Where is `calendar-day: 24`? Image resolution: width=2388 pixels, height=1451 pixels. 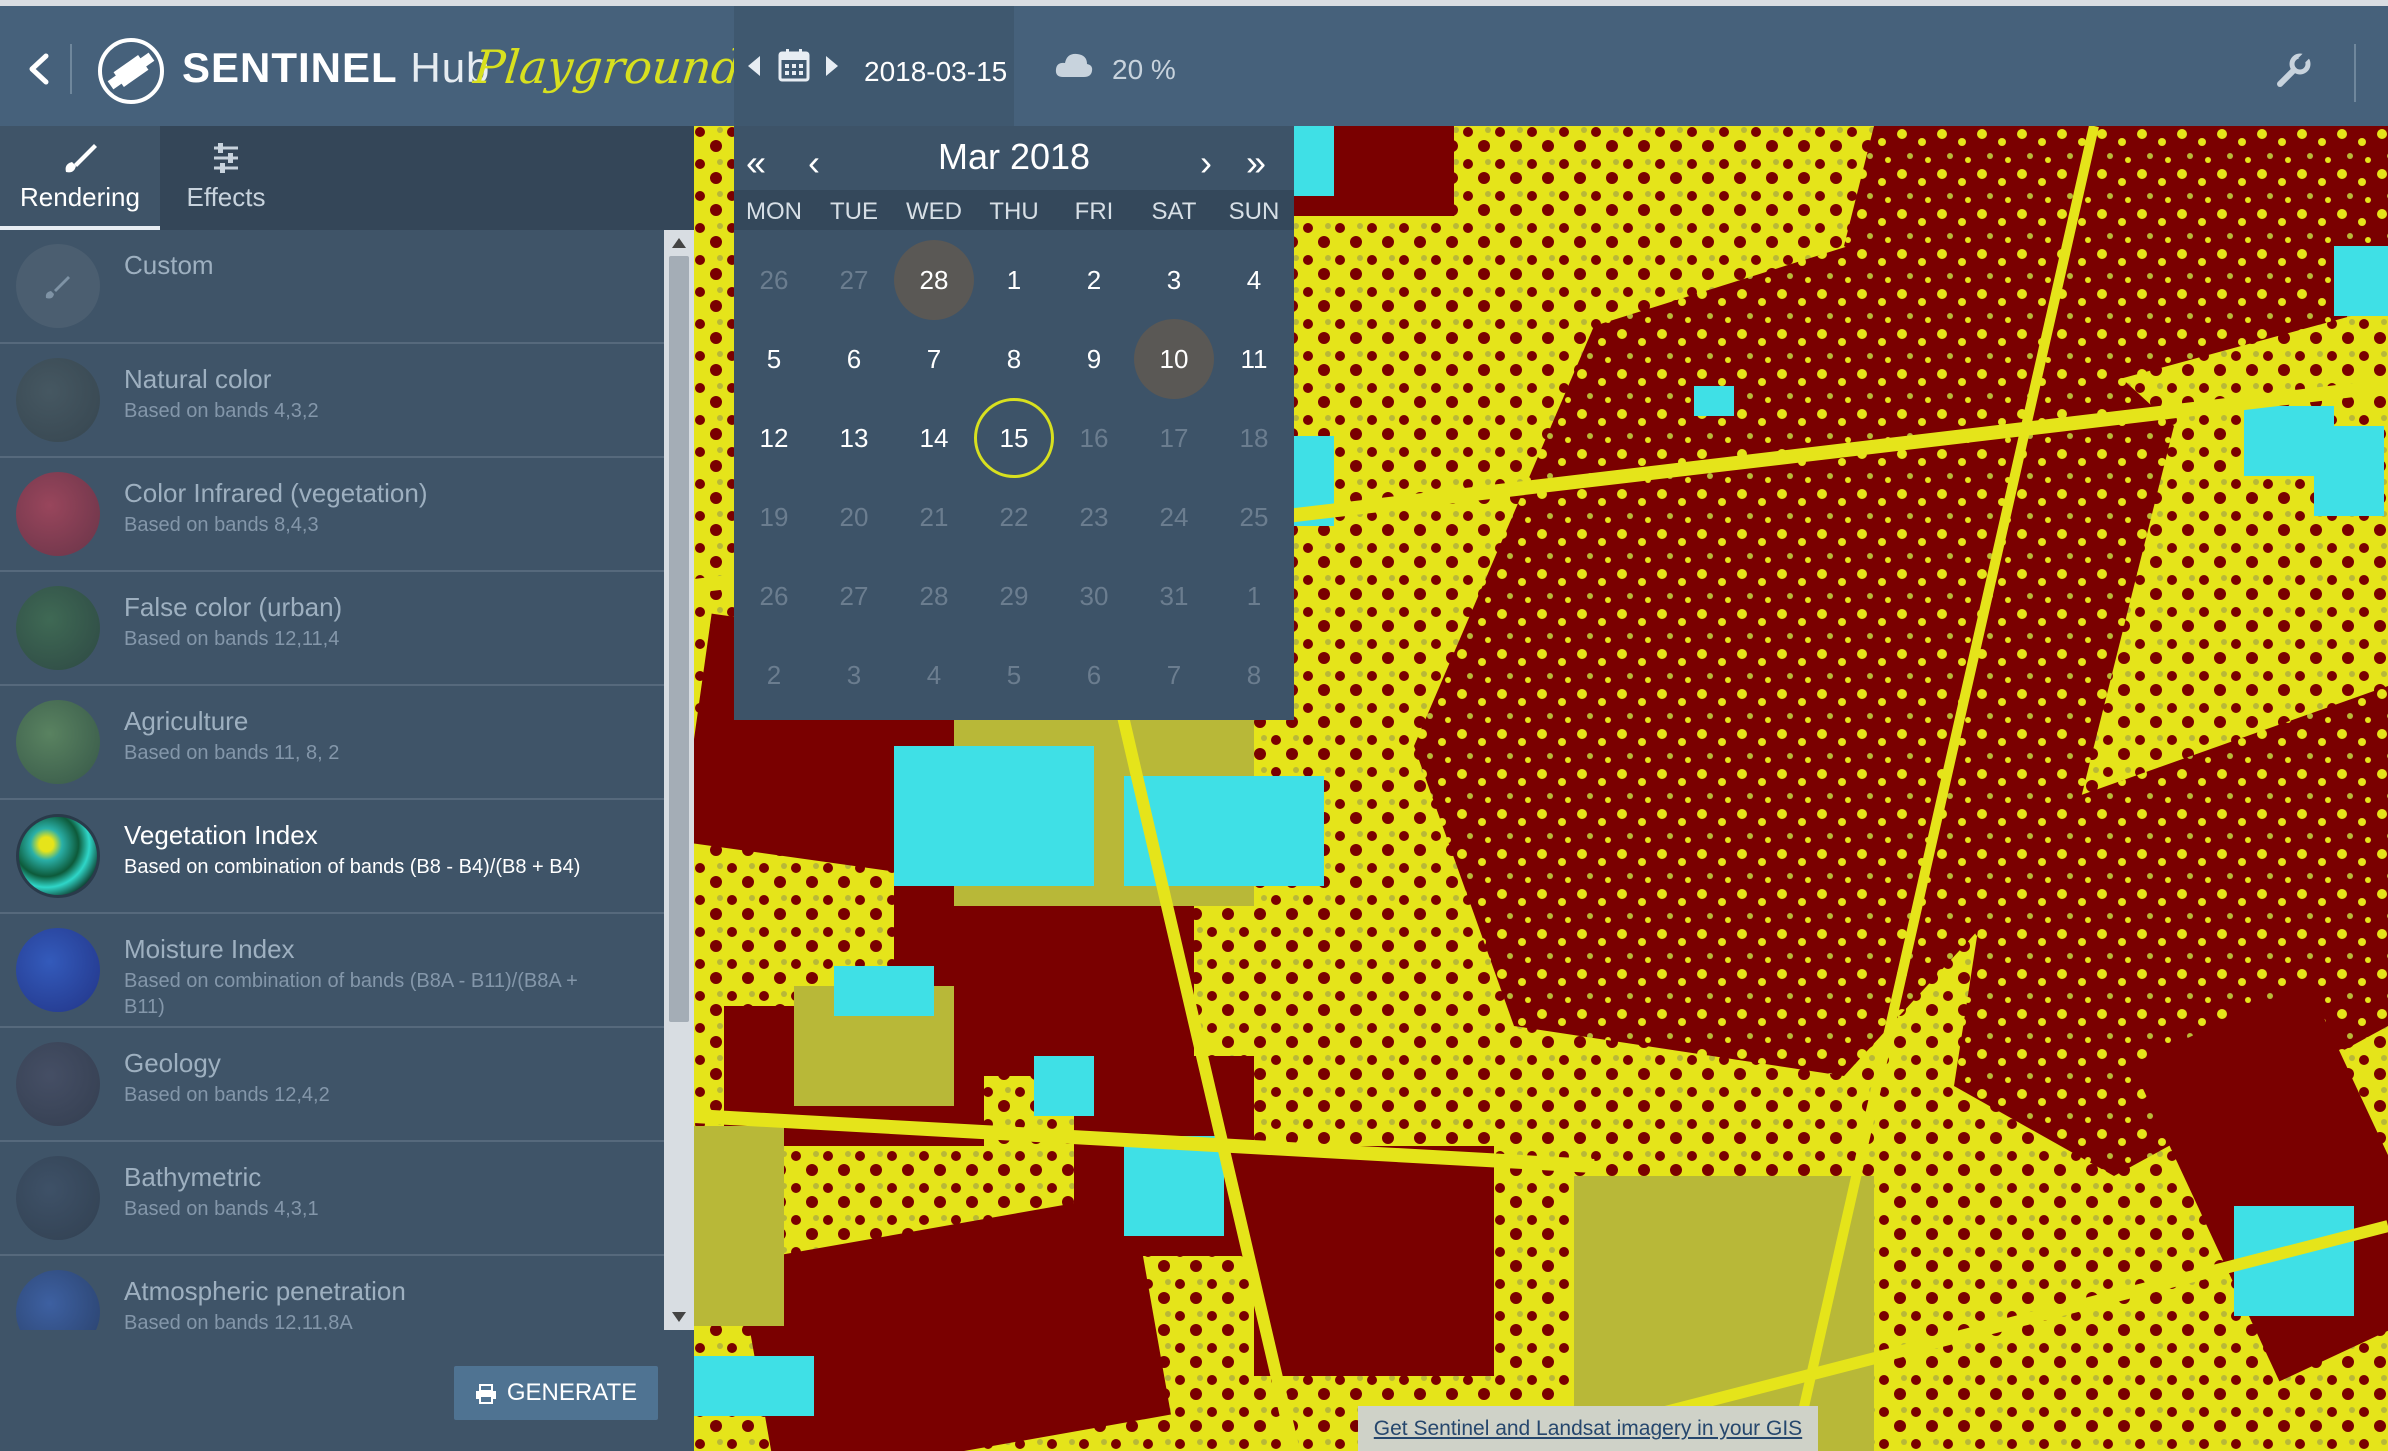
calendar-day: 24 is located at coordinates (1174, 517).